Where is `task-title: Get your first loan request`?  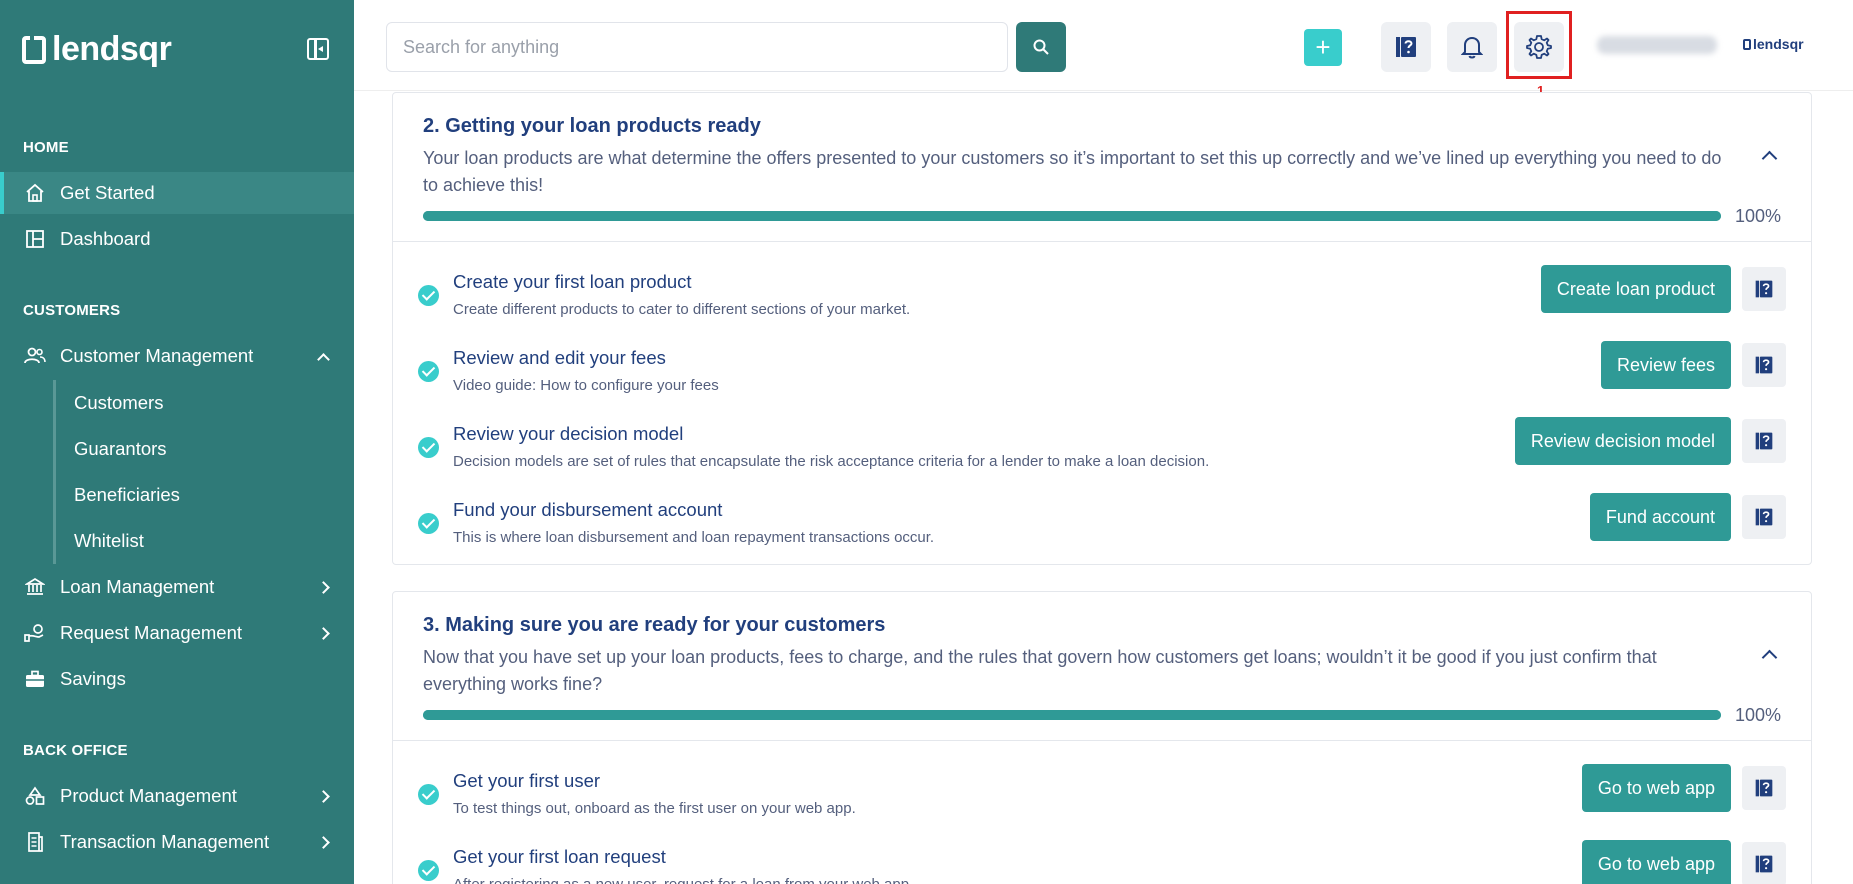
task-title: Get your first loan request is located at coordinates (559, 856).